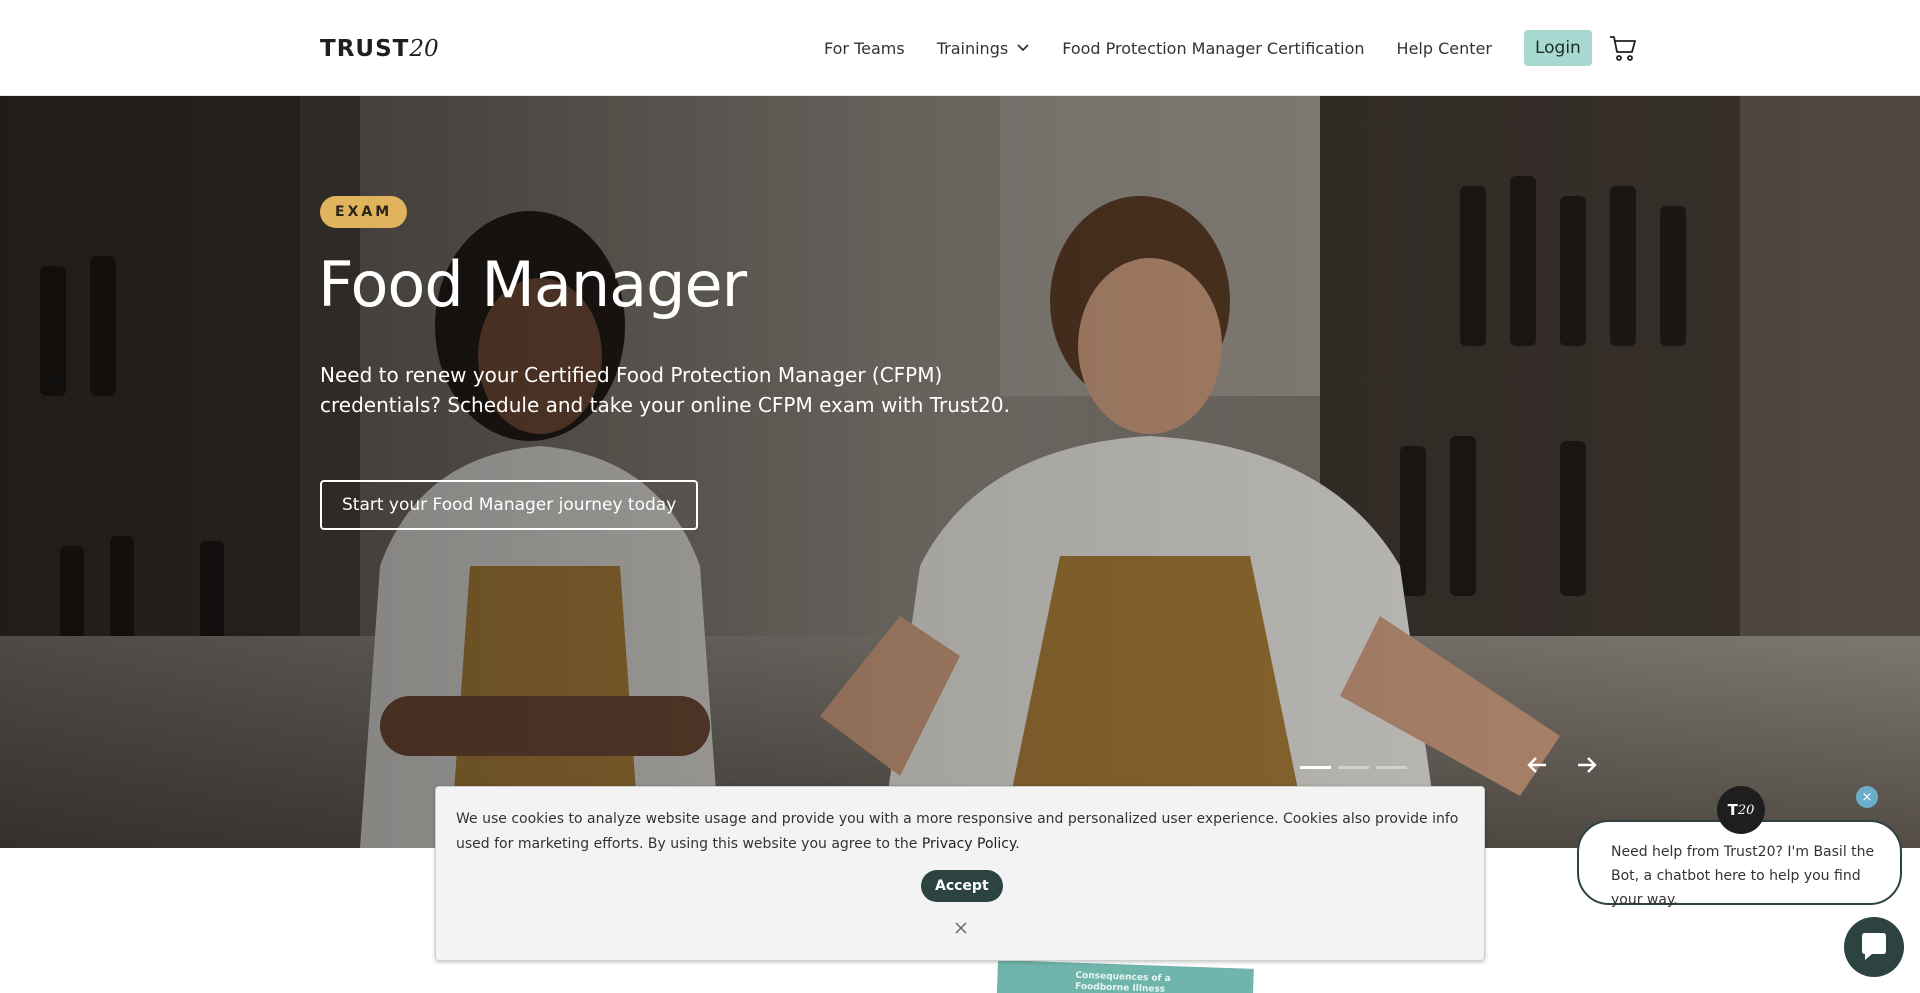  Describe the element at coordinates (1867, 797) in the screenshot. I see `chatbot-dismiss-button: ×` at that location.